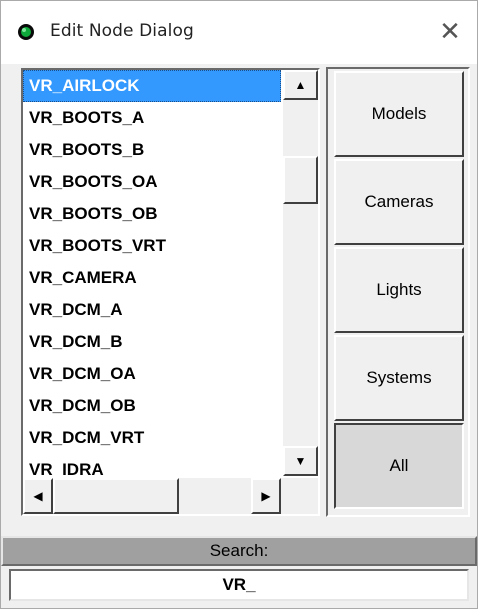 Image resolution: width=478 pixels, height=609 pixels. I want to click on scroll-down-button: ▼, so click(300, 461).